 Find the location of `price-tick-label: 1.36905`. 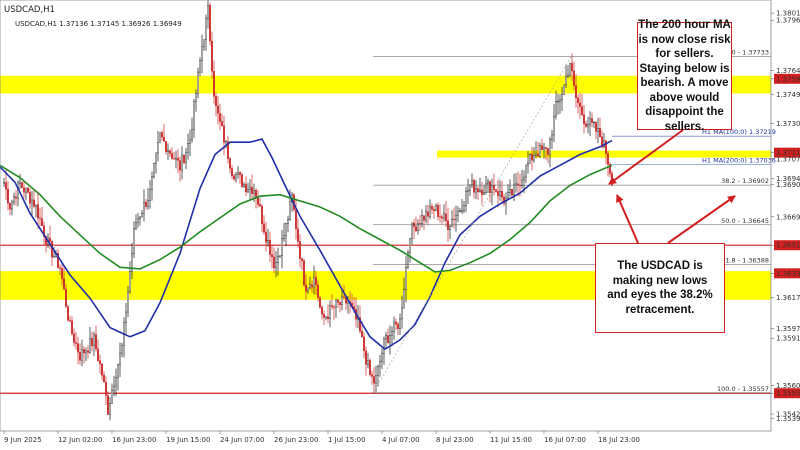

price-tick-label: 1.36905 is located at coordinates (788, 185).